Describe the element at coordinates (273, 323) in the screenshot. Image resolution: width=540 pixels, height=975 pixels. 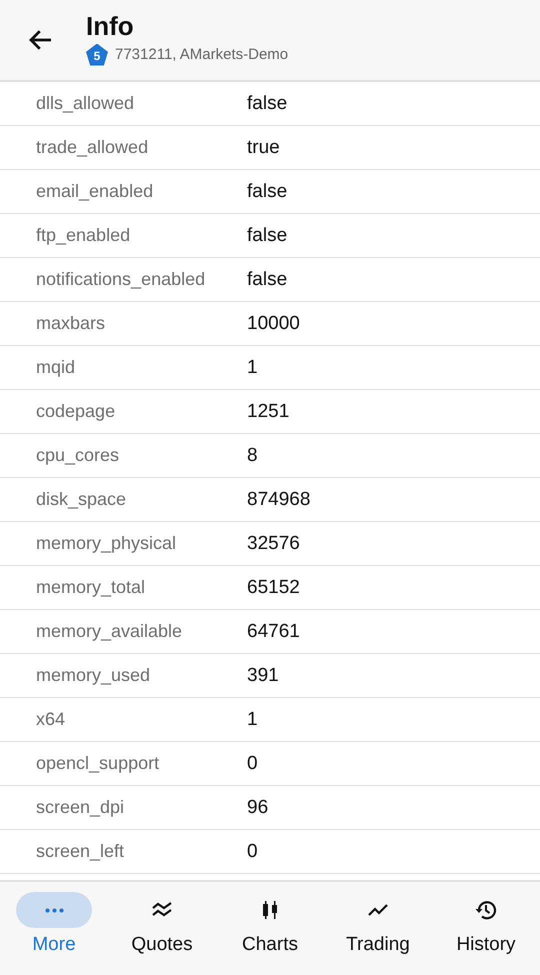
I see `property-value: 10000` at that location.